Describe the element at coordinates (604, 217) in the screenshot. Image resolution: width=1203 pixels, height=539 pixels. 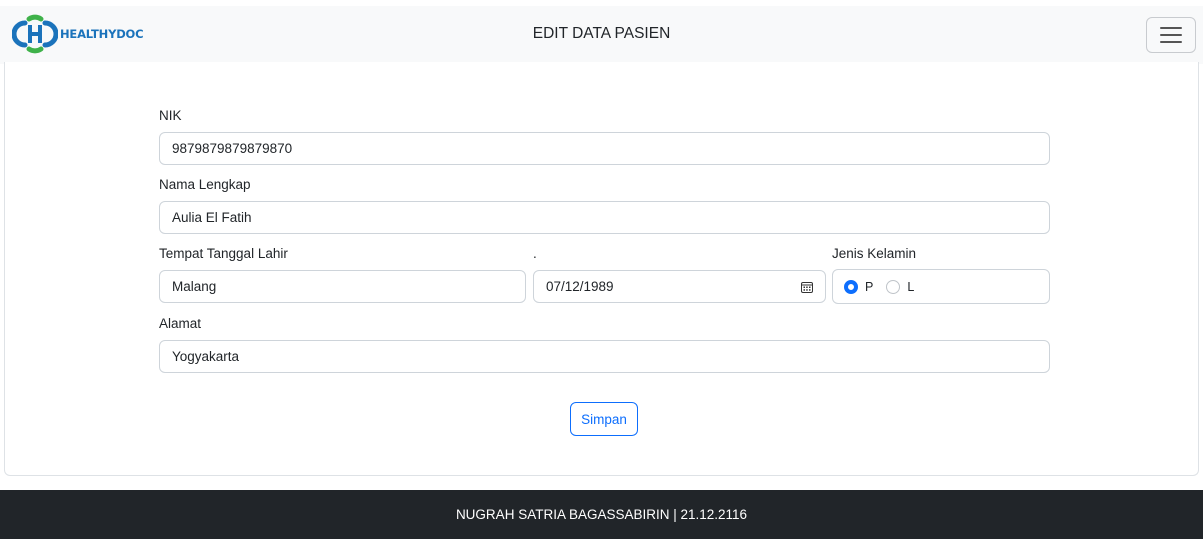
I see `nama-lengkap-input: Aulia El Fatih` at that location.